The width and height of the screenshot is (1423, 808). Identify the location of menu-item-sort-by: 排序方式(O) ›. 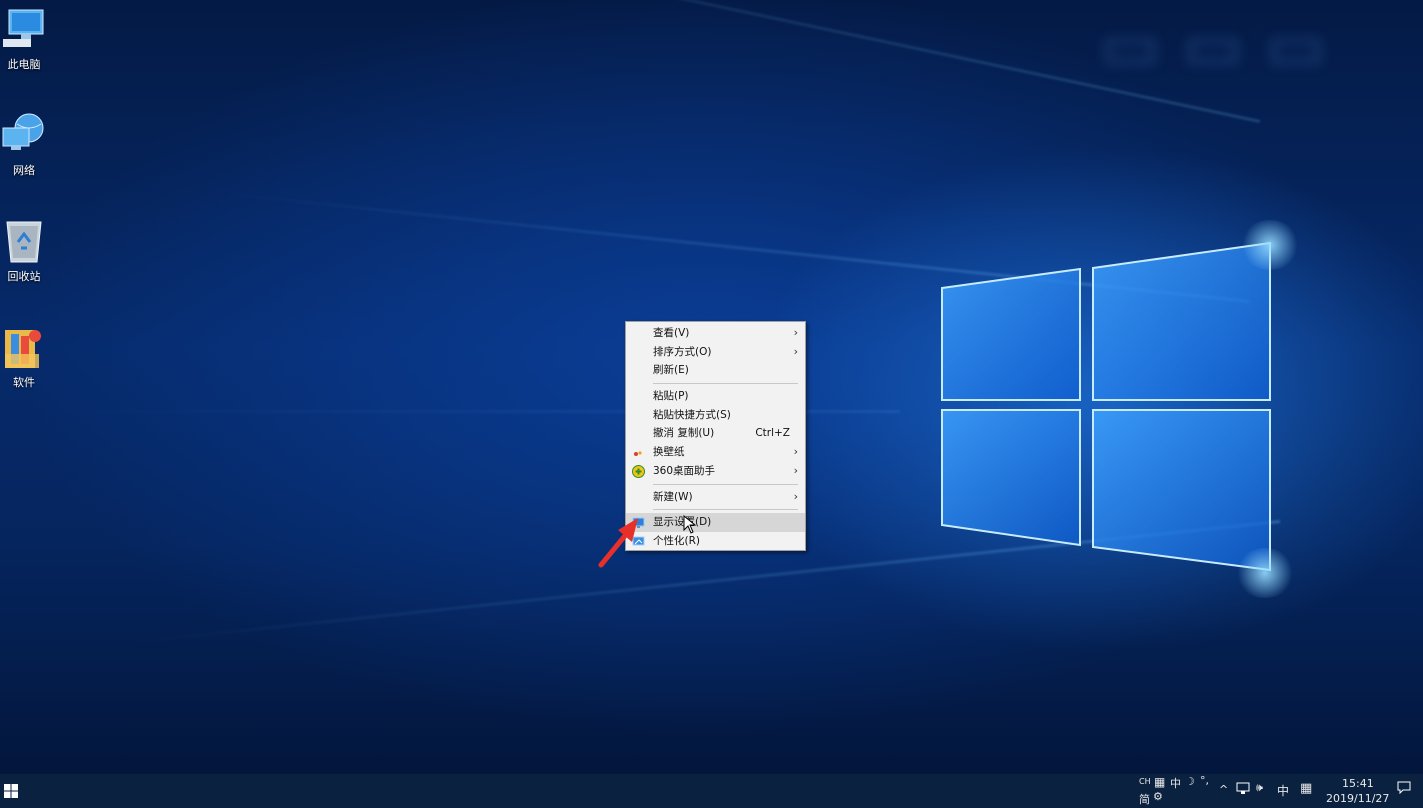
(715, 352).